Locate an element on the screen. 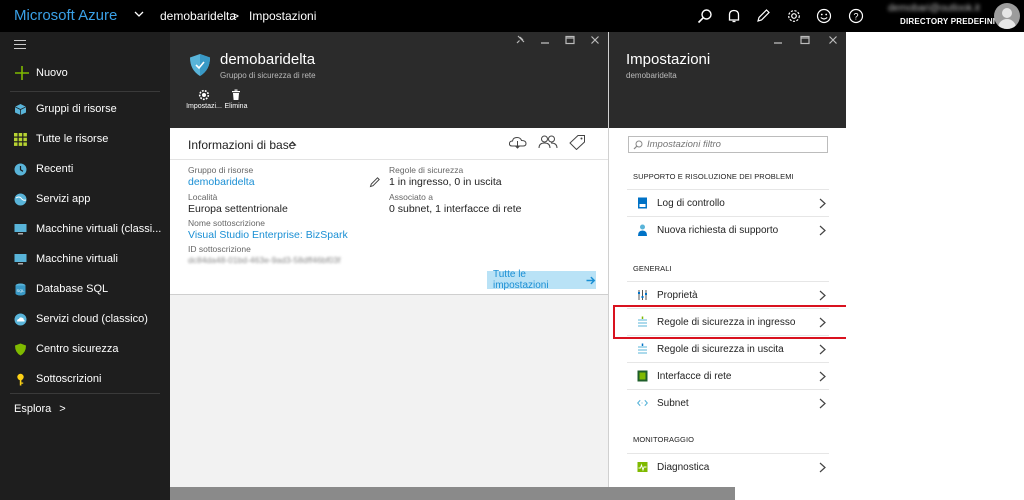 This screenshot has height=500, width=1024. delete-command-button: Elimina is located at coordinates (236, 99).